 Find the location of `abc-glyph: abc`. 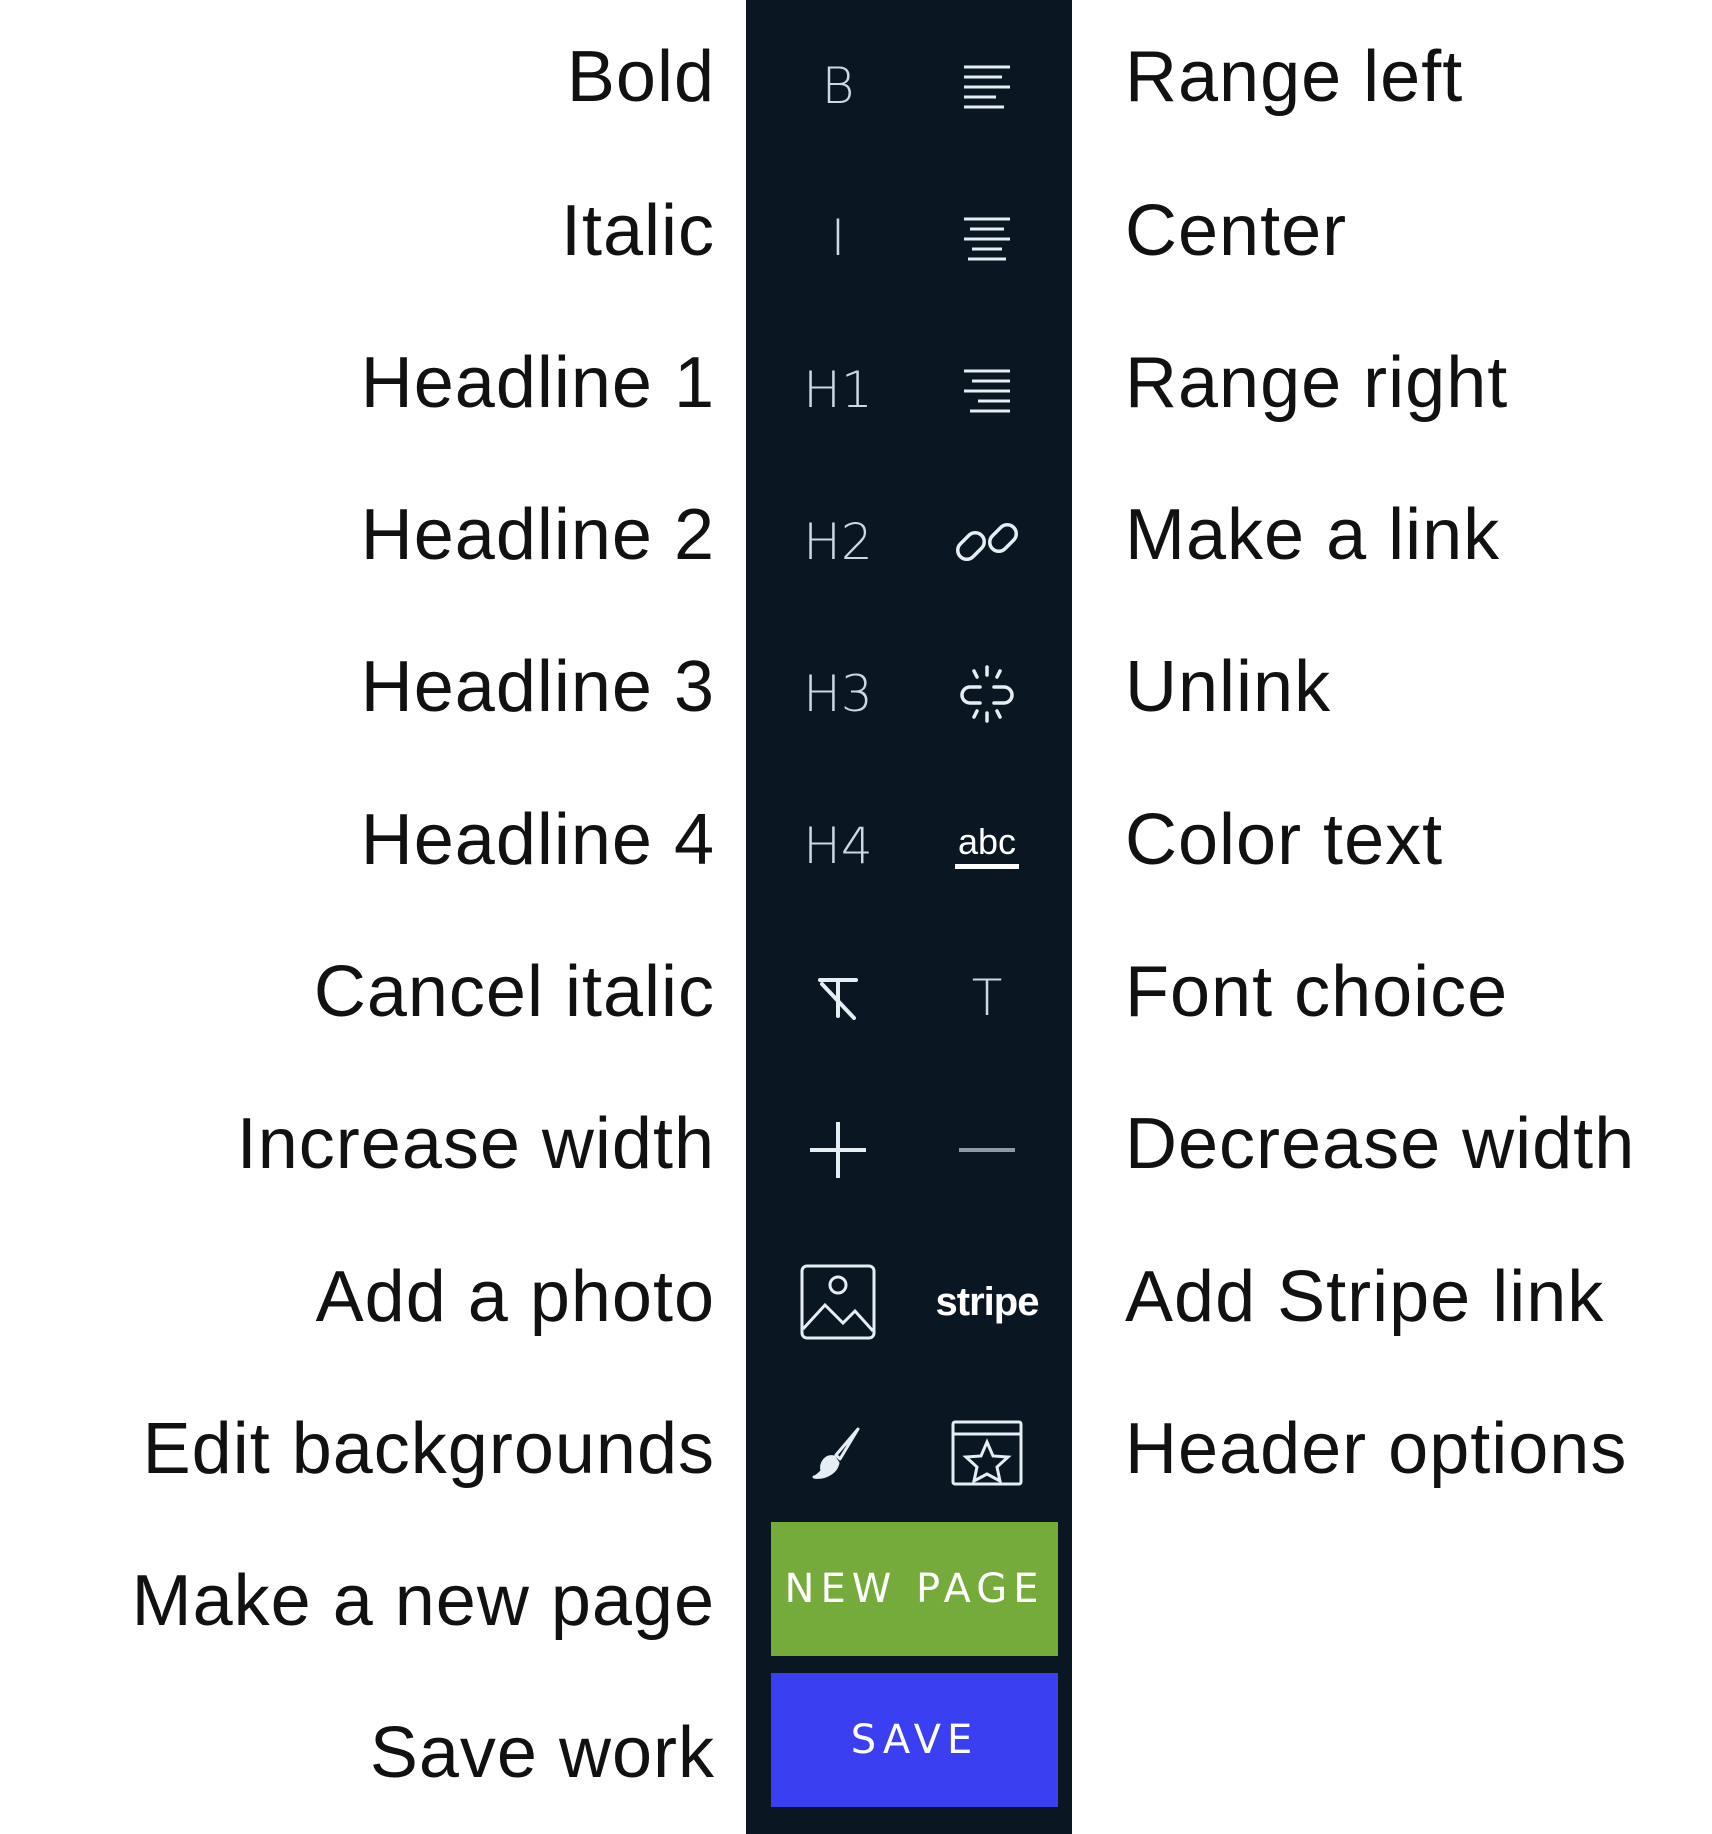

abc-glyph: abc is located at coordinates (987, 841).